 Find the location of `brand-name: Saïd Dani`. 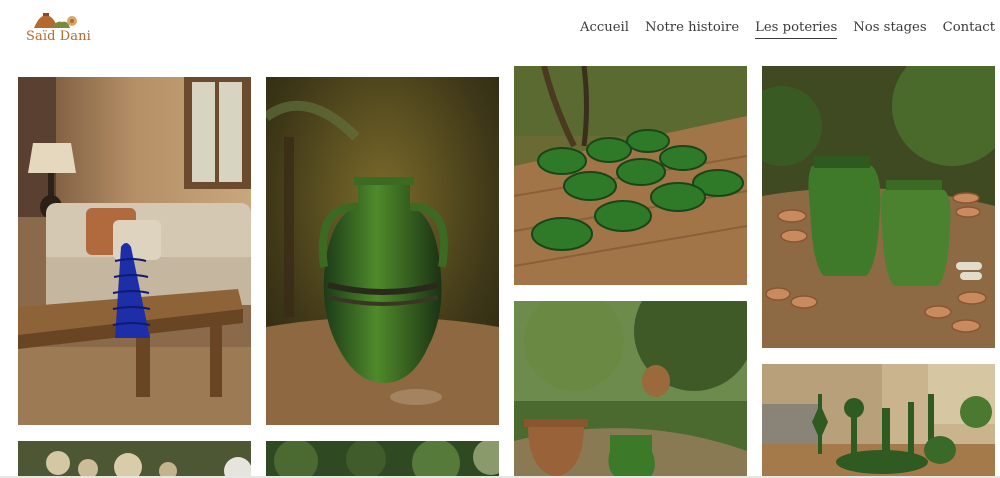

brand-name: Saïd Dani is located at coordinates (58, 36).